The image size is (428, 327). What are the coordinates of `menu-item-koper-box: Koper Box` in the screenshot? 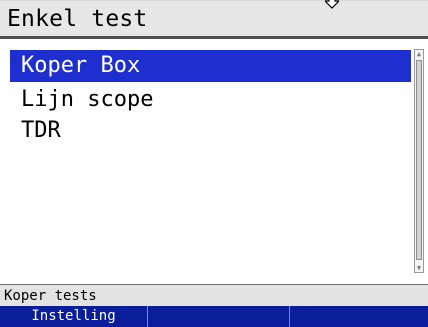 It's located at (210, 66).